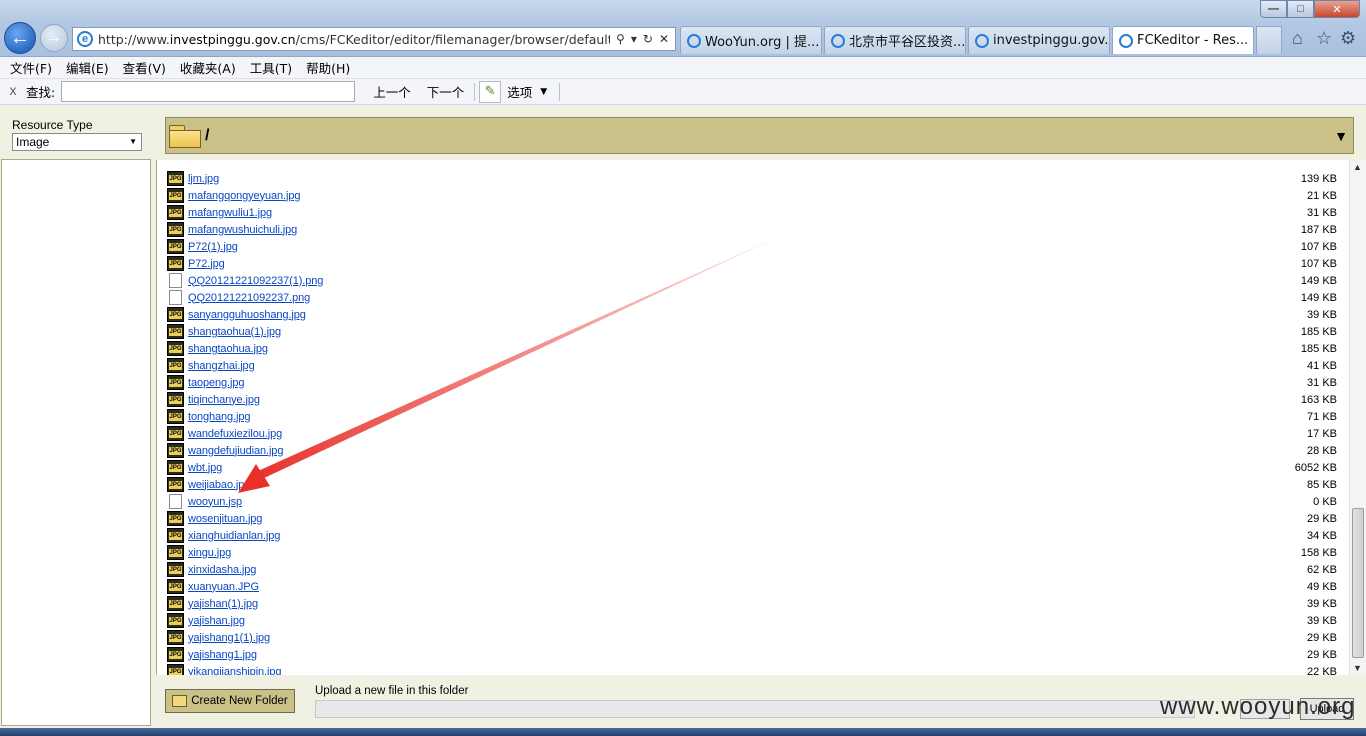  I want to click on file-row: xianghuidianlan.jpg 34 KB, so click(752, 535).